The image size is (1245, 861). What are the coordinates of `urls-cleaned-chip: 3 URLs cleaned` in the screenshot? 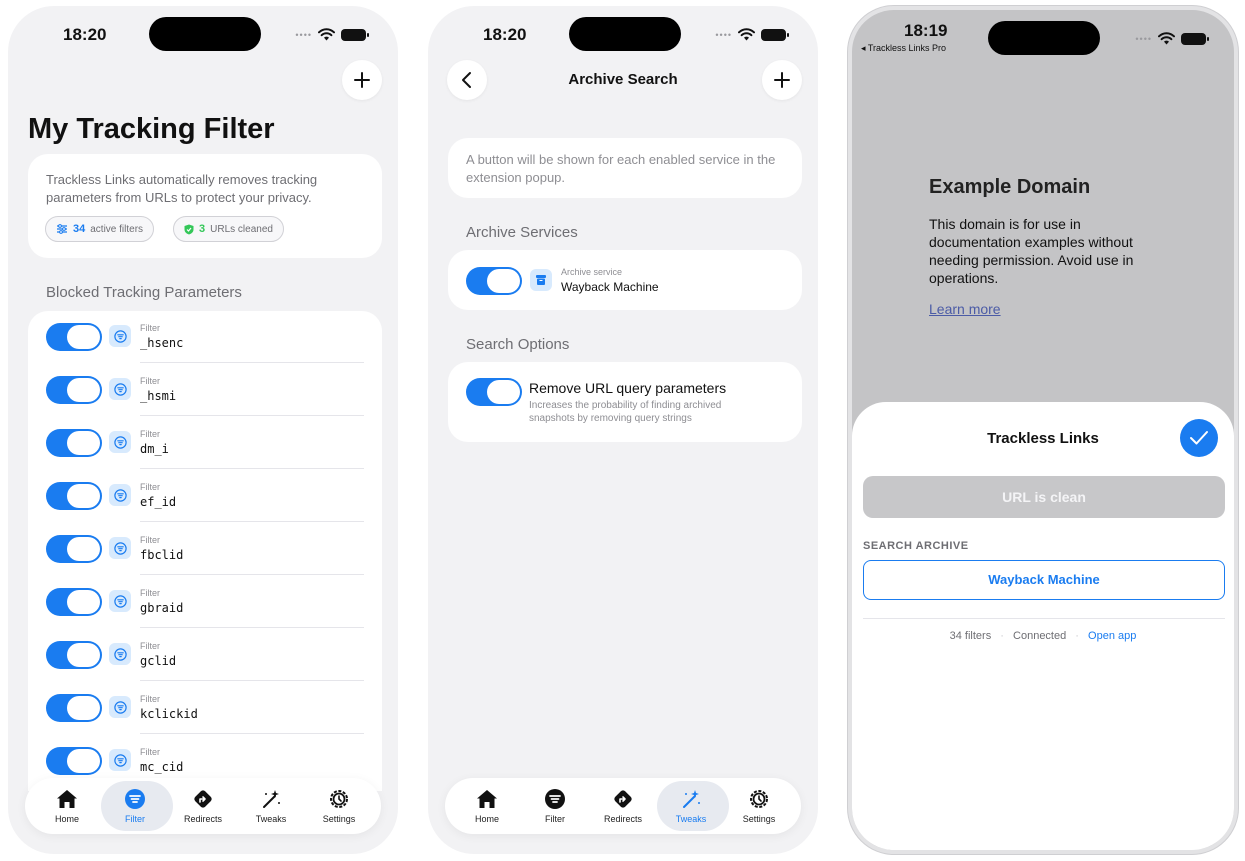 It's located at (228, 229).